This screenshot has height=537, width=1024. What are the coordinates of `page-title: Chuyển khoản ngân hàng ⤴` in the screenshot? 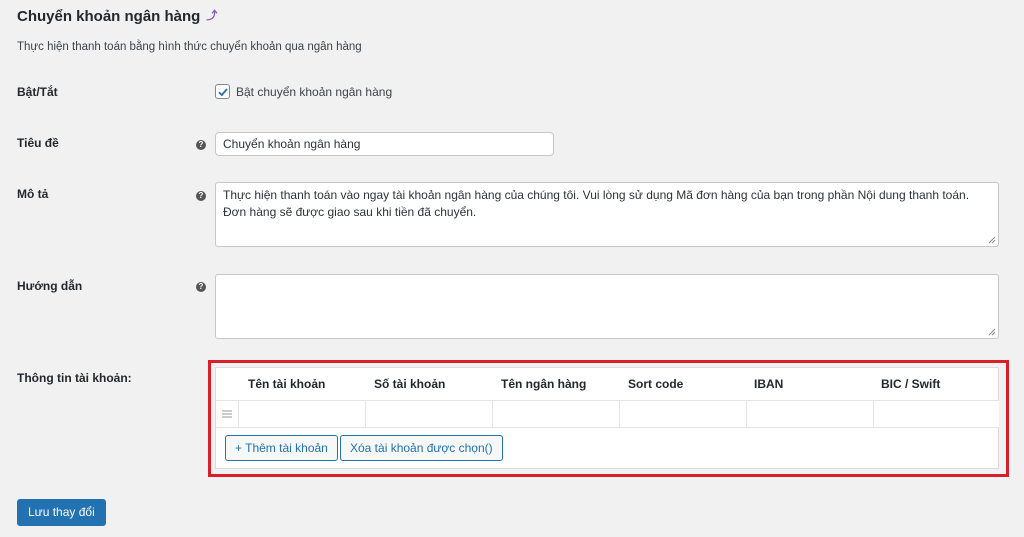 It's located at (117, 16).